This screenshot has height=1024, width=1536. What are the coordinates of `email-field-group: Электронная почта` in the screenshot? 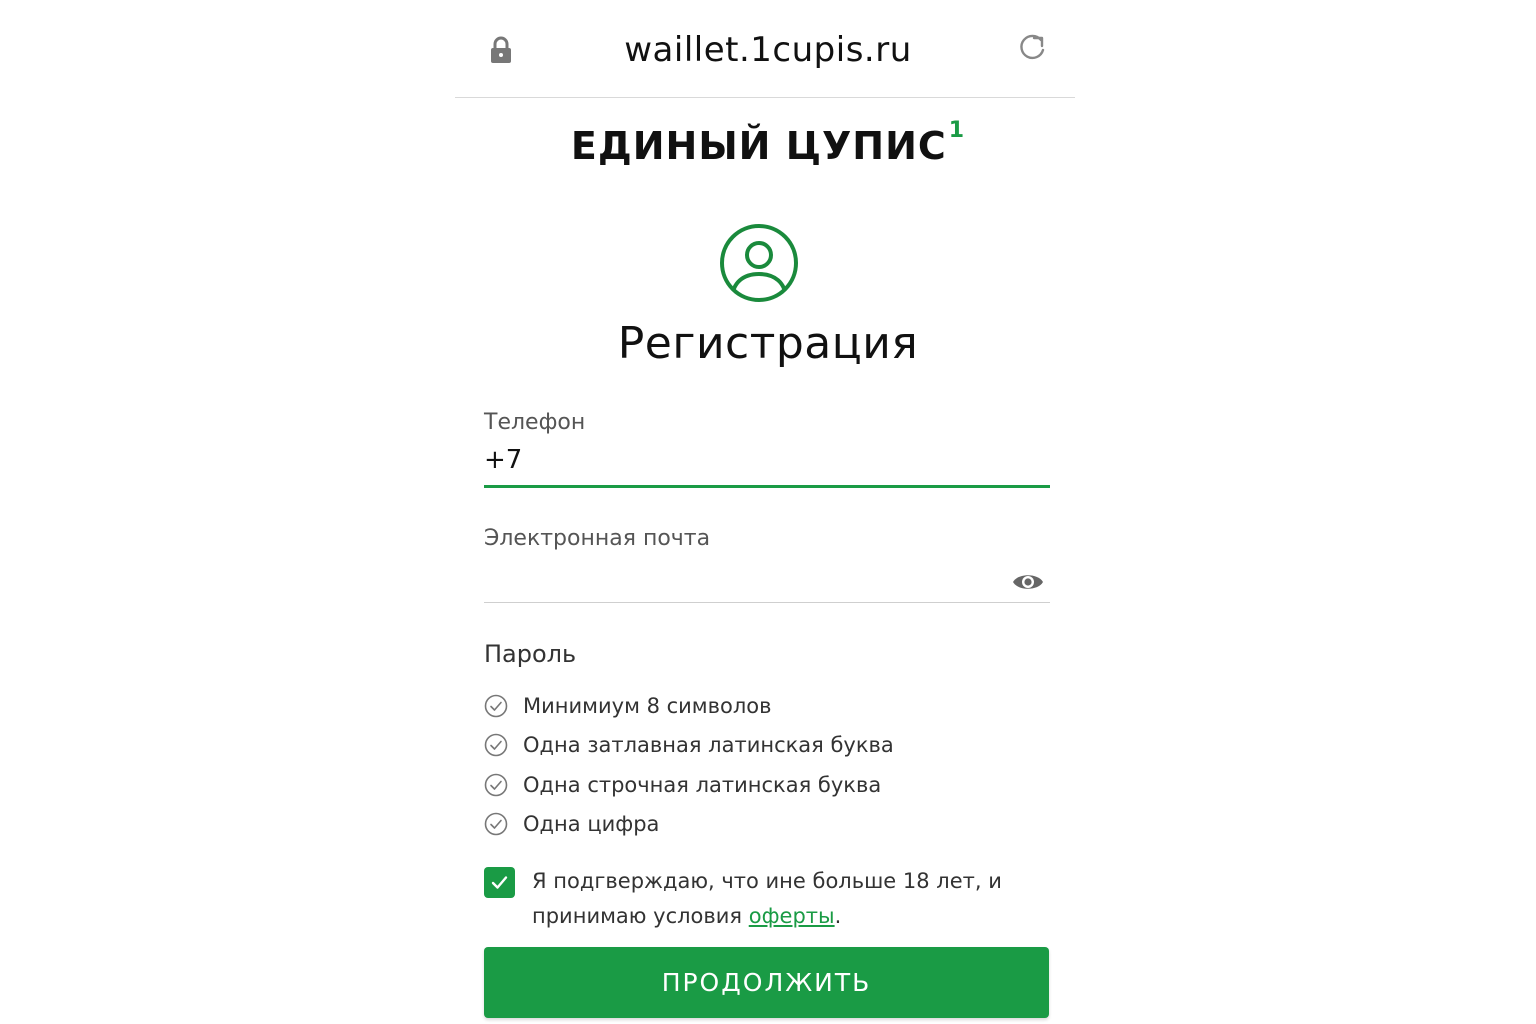 It's located at (767, 538).